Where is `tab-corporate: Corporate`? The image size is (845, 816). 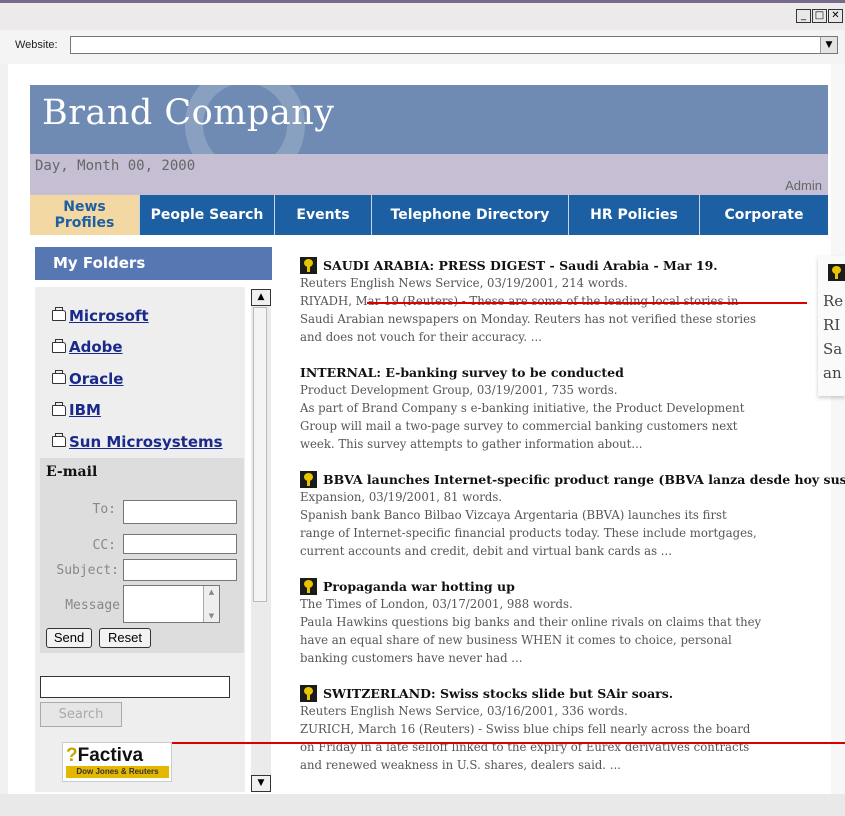 tab-corporate: Corporate is located at coordinates (764, 215).